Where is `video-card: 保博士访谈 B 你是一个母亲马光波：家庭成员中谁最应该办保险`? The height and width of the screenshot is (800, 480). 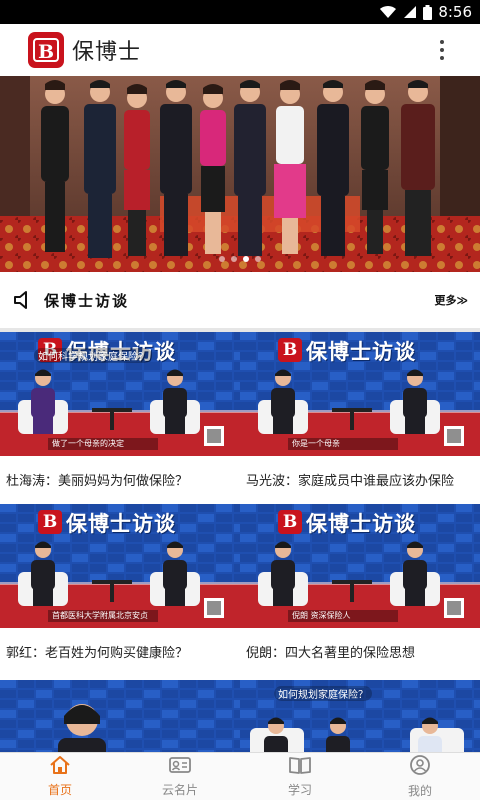 video-card: 保博士访谈 B 你是一个母亲马光波：家庭成员中谁最应该办保险 is located at coordinates (360, 418).